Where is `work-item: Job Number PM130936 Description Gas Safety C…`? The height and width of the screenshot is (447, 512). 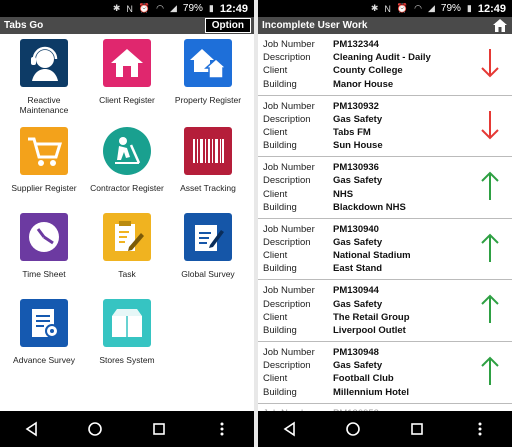
work-item: Job Number PM130936 Description Gas Safety C… is located at coordinates (385, 188).